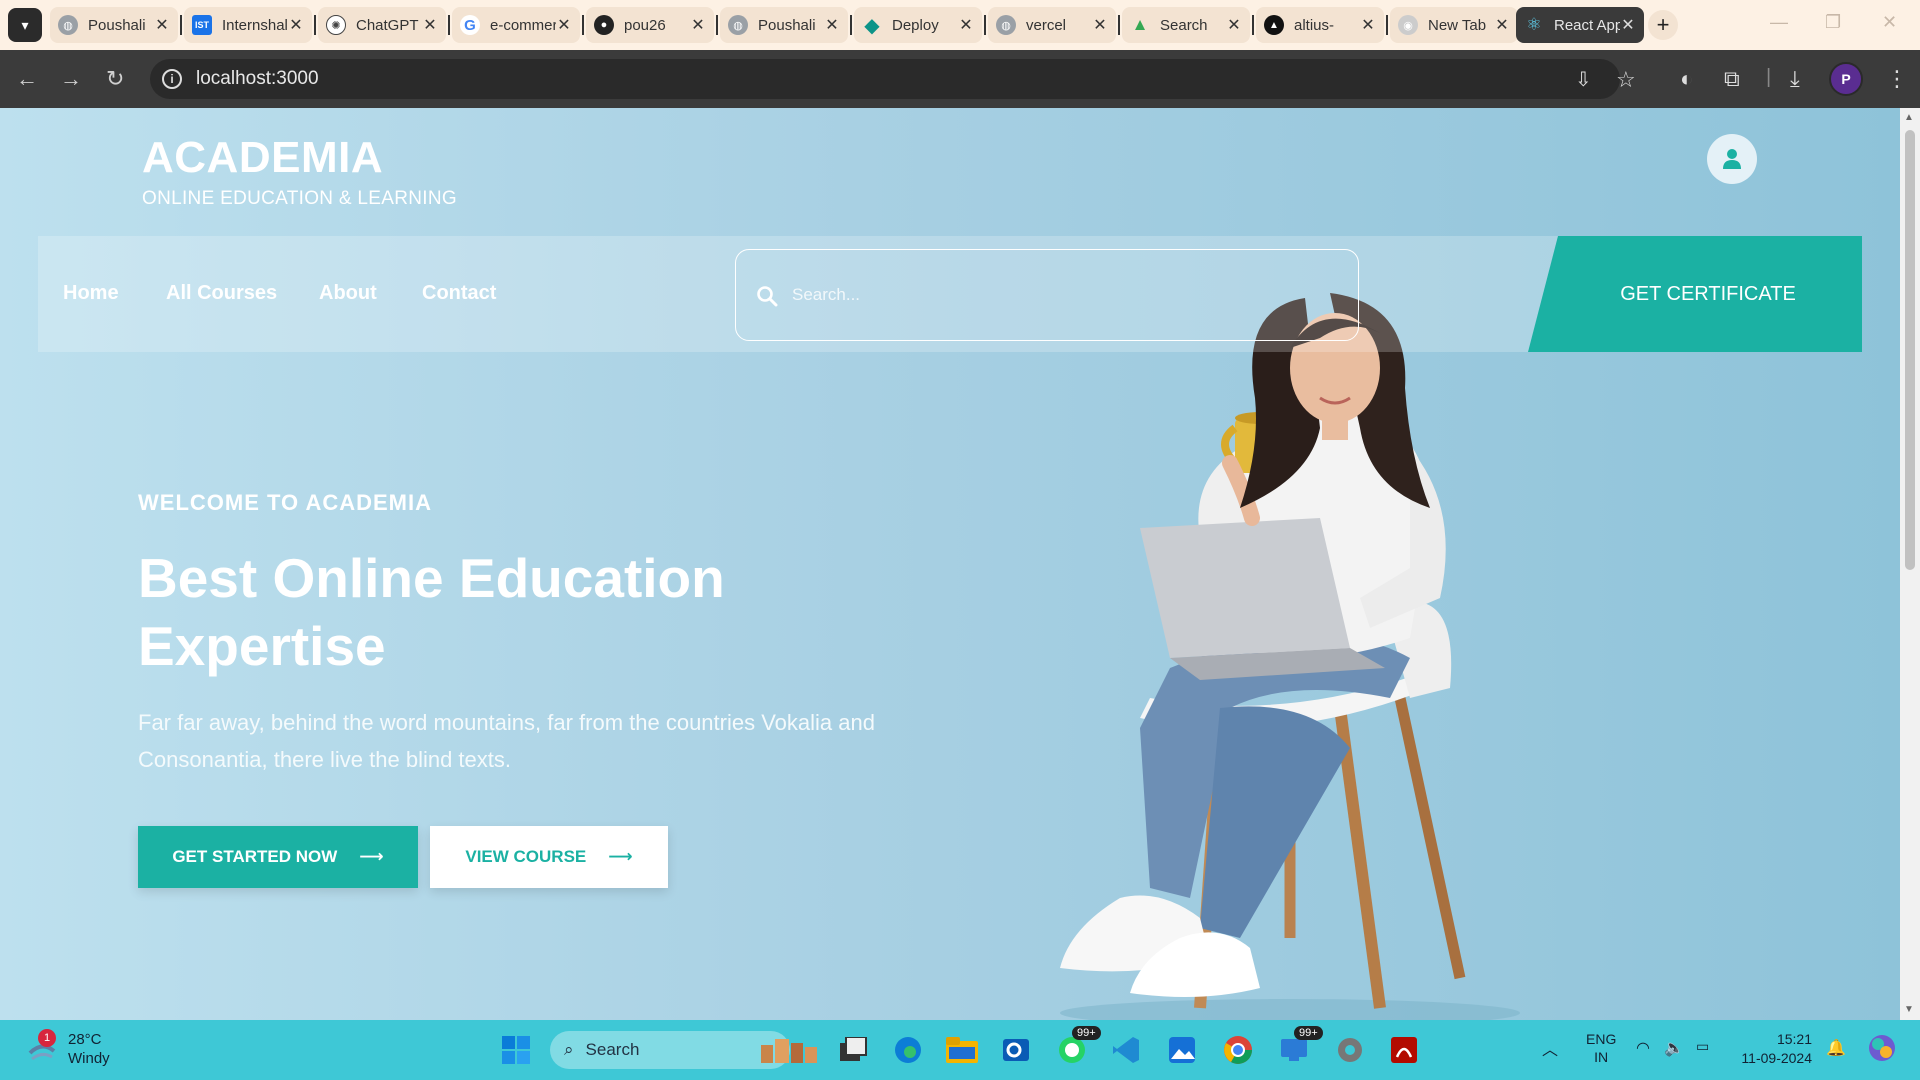  What do you see at coordinates (1909, 117) in the screenshot?
I see `scroll-up-icon: ▲` at bounding box center [1909, 117].